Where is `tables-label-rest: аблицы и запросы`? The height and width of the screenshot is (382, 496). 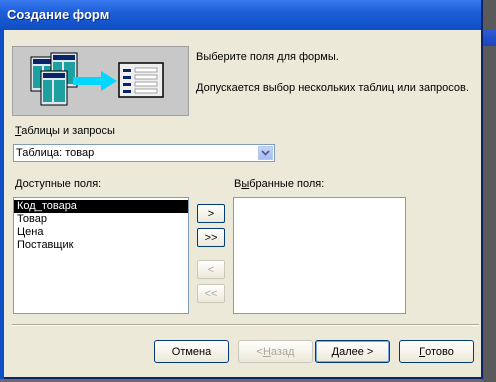
tables-label-rest: аблицы и запросы is located at coordinates (68, 131).